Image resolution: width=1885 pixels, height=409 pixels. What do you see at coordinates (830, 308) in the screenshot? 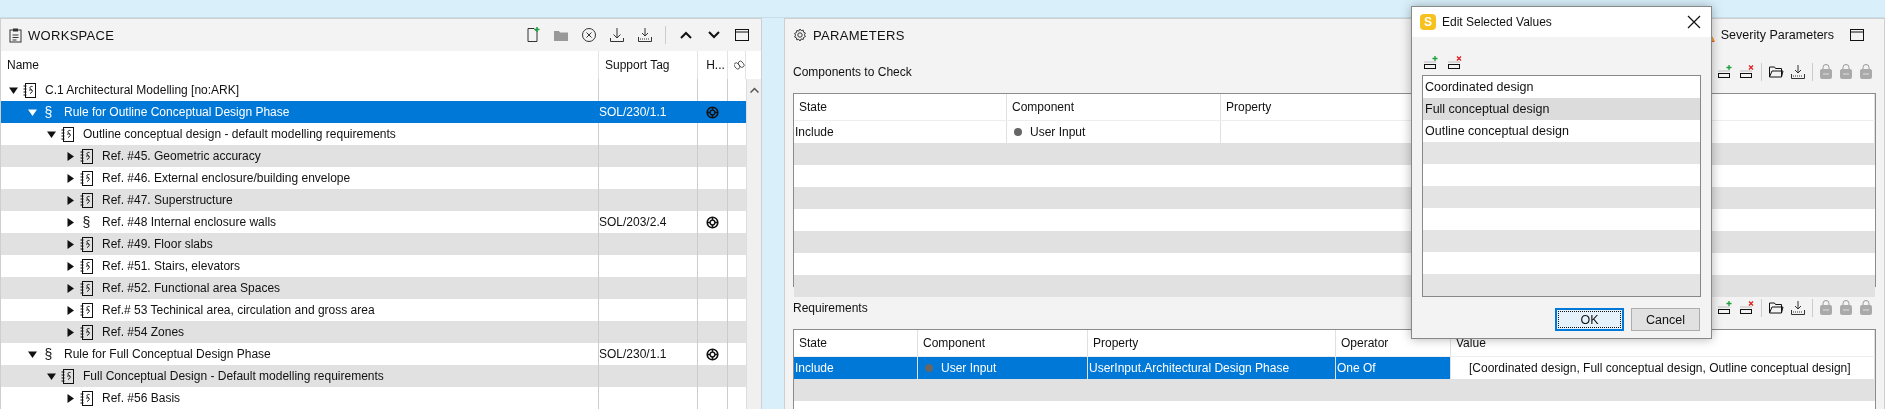
I see `section-label: Requirements` at bounding box center [830, 308].